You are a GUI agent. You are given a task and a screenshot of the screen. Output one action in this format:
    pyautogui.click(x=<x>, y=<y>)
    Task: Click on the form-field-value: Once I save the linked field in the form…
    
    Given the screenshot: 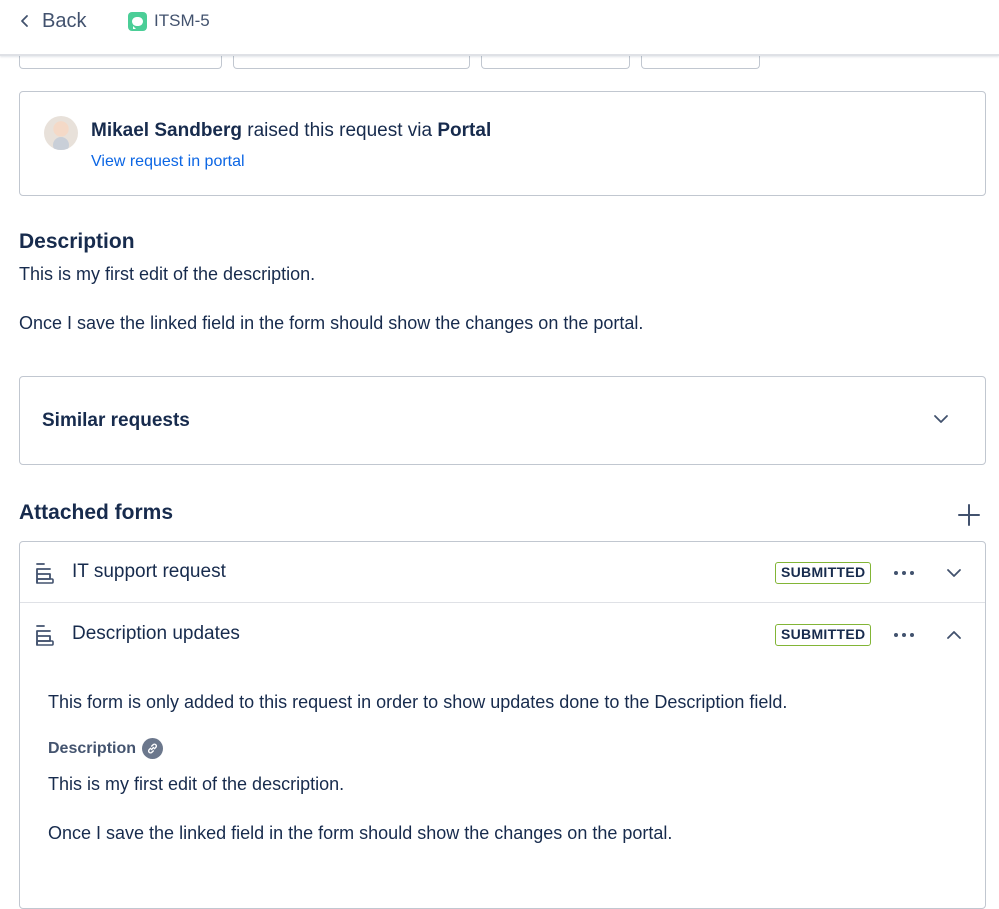 What is the action you would take?
    pyautogui.click(x=360, y=833)
    